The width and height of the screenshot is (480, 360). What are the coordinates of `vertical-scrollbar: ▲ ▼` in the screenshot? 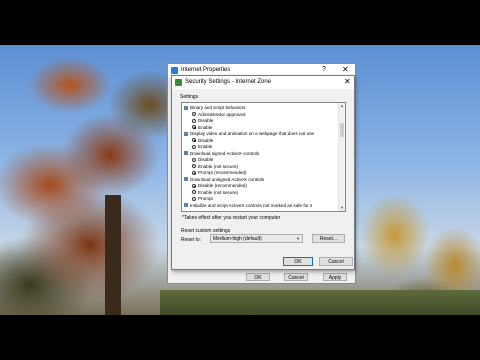 It's located at (341, 157).